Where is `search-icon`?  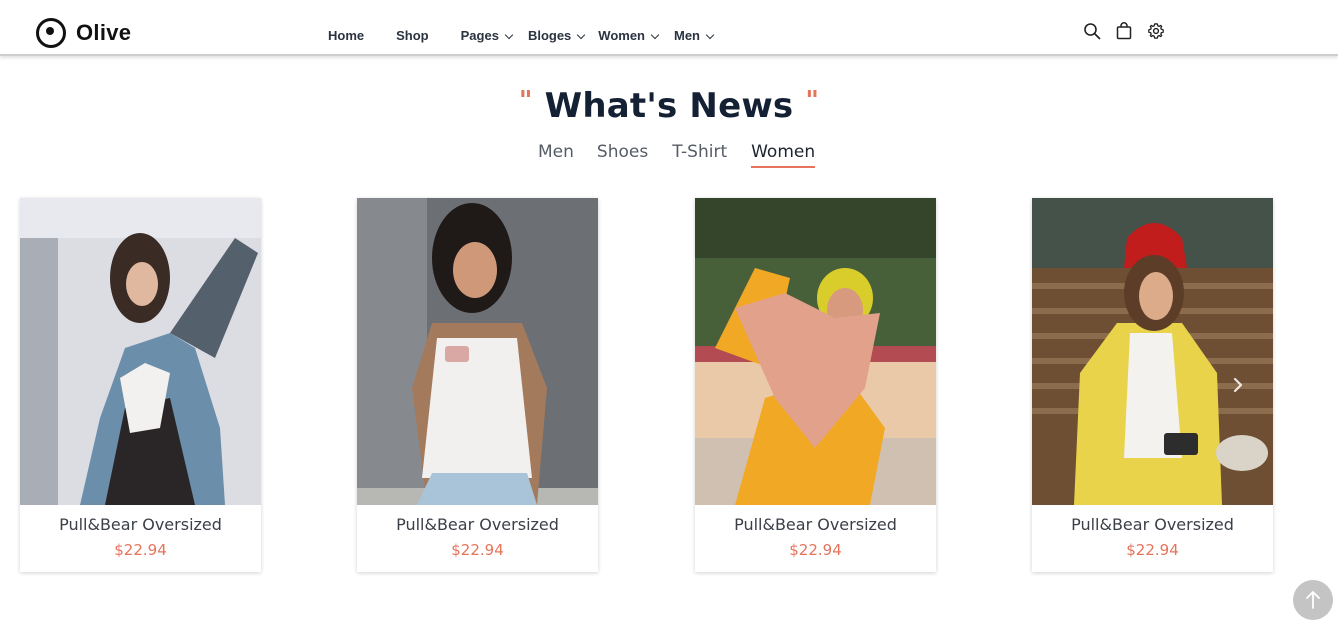 search-icon is located at coordinates (1092, 31).